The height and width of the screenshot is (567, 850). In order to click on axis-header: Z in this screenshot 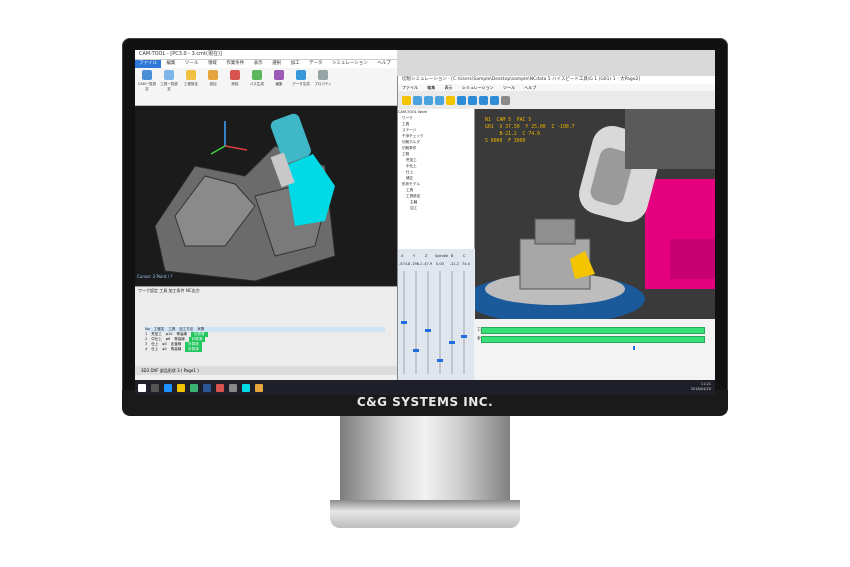, I will do `click(426, 256)`.